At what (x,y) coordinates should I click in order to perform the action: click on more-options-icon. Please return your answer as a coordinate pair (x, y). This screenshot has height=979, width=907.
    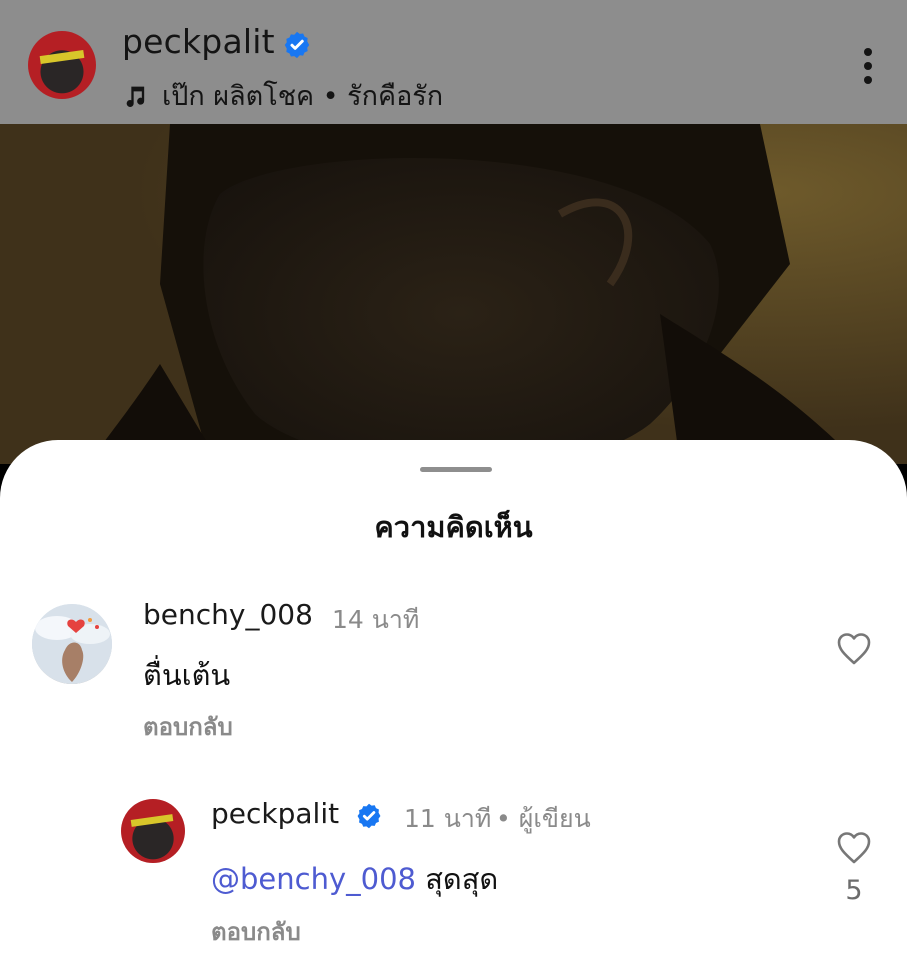
    Looking at the image, I should click on (868, 66).